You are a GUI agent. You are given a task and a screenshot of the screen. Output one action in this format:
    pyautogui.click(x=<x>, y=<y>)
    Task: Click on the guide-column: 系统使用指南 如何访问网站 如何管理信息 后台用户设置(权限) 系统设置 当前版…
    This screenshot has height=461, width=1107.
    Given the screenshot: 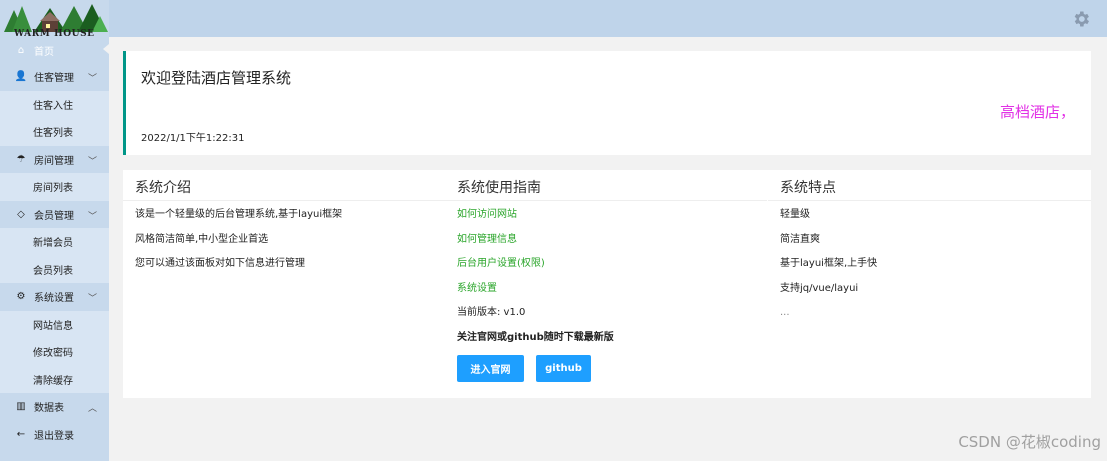 What is the action you would take?
    pyautogui.click(x=606, y=284)
    